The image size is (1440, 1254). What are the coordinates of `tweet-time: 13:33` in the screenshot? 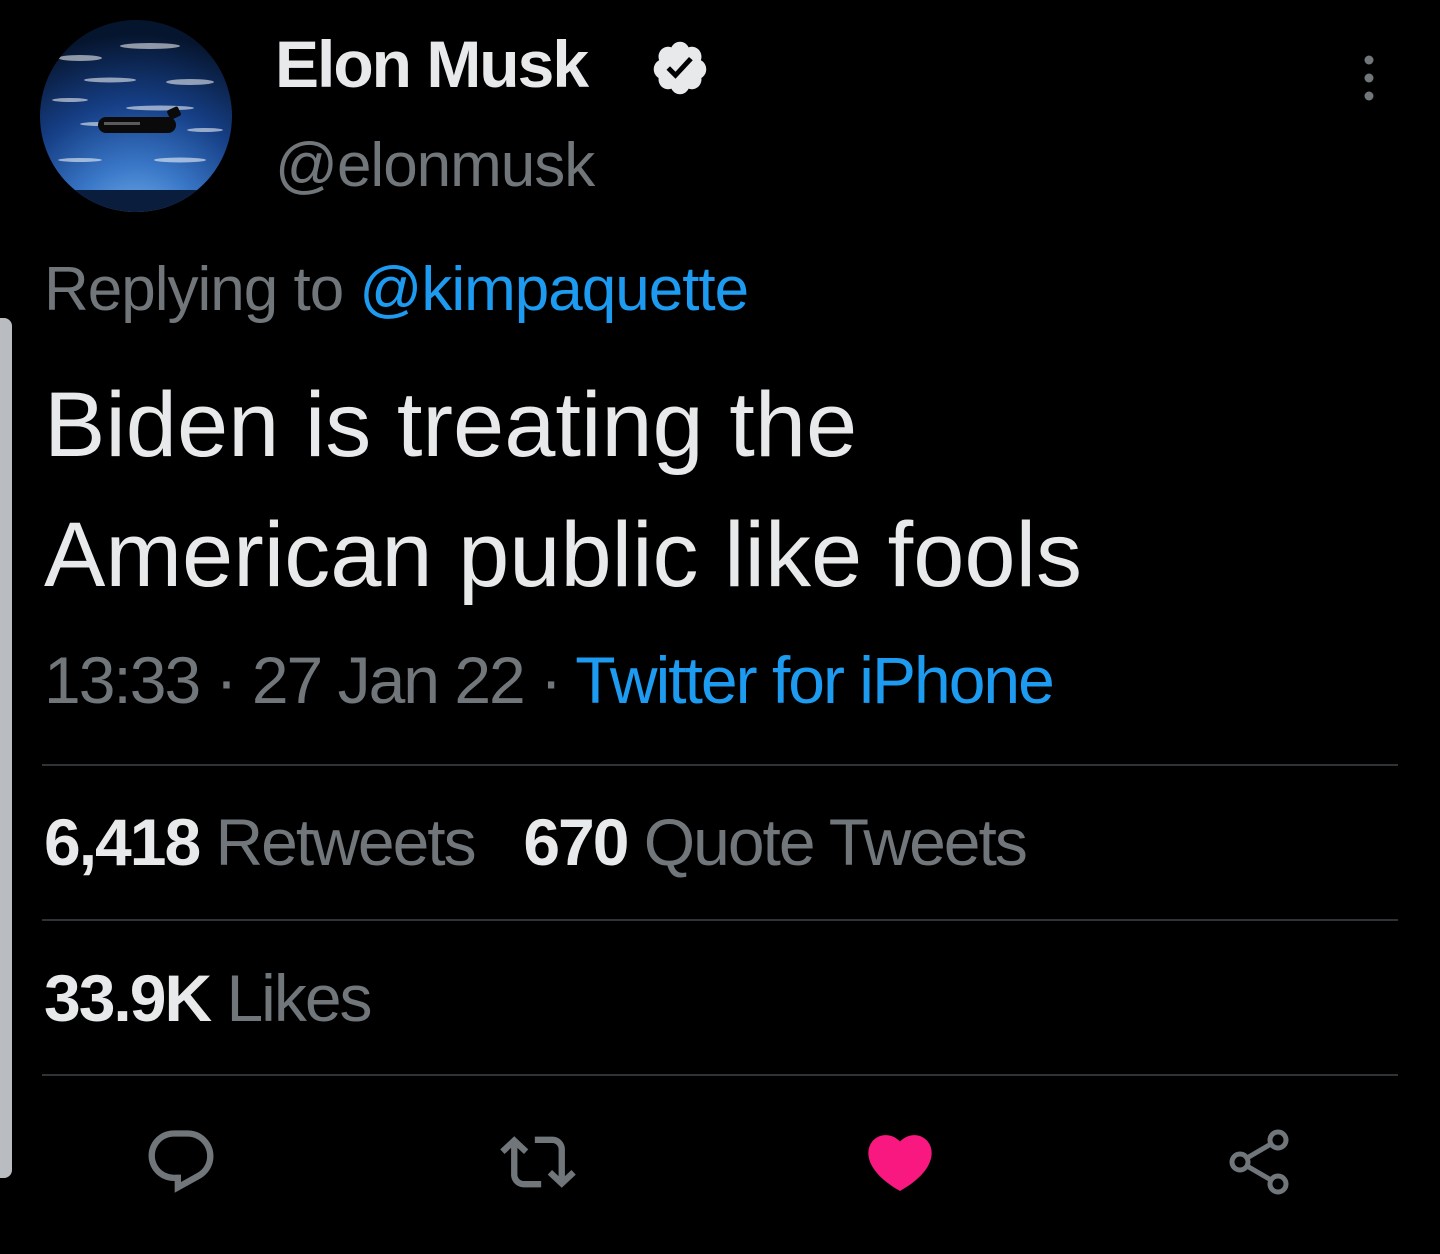 It's located at (122, 680).